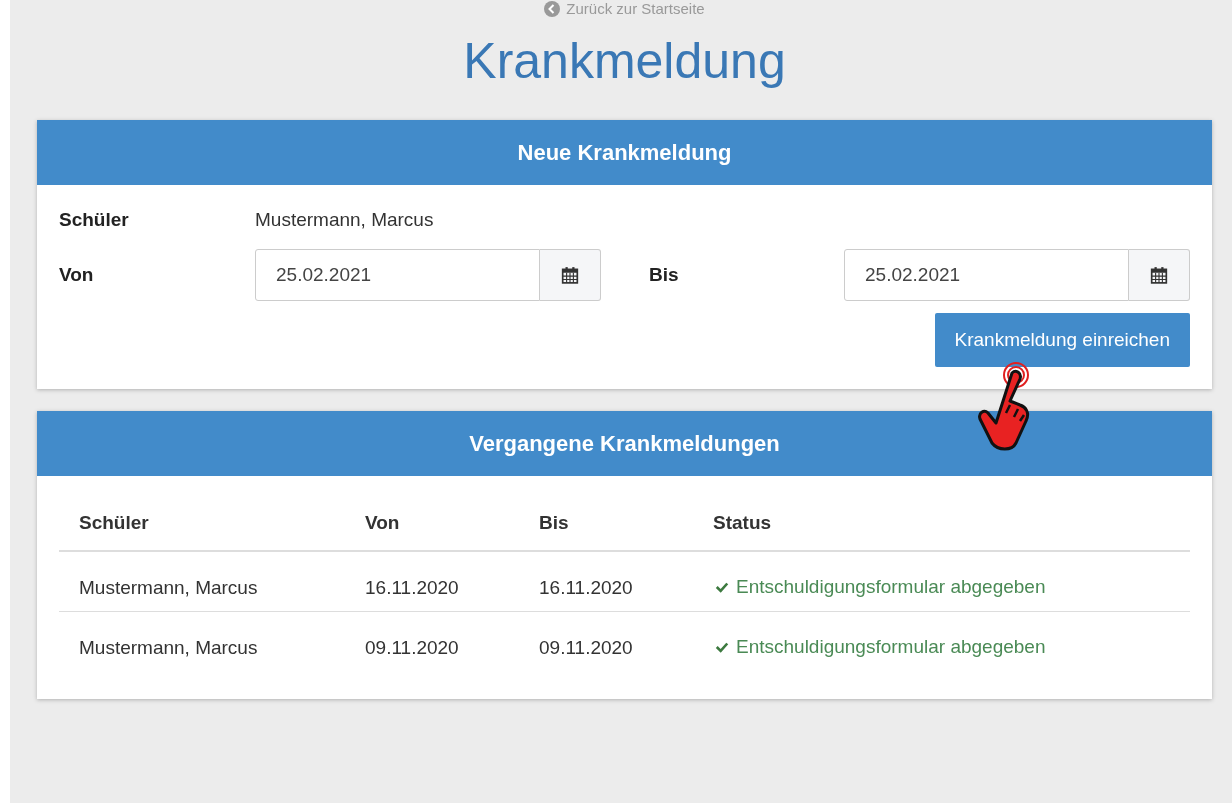  What do you see at coordinates (624, 61) in the screenshot?
I see `page-title: Krankmeldung` at bounding box center [624, 61].